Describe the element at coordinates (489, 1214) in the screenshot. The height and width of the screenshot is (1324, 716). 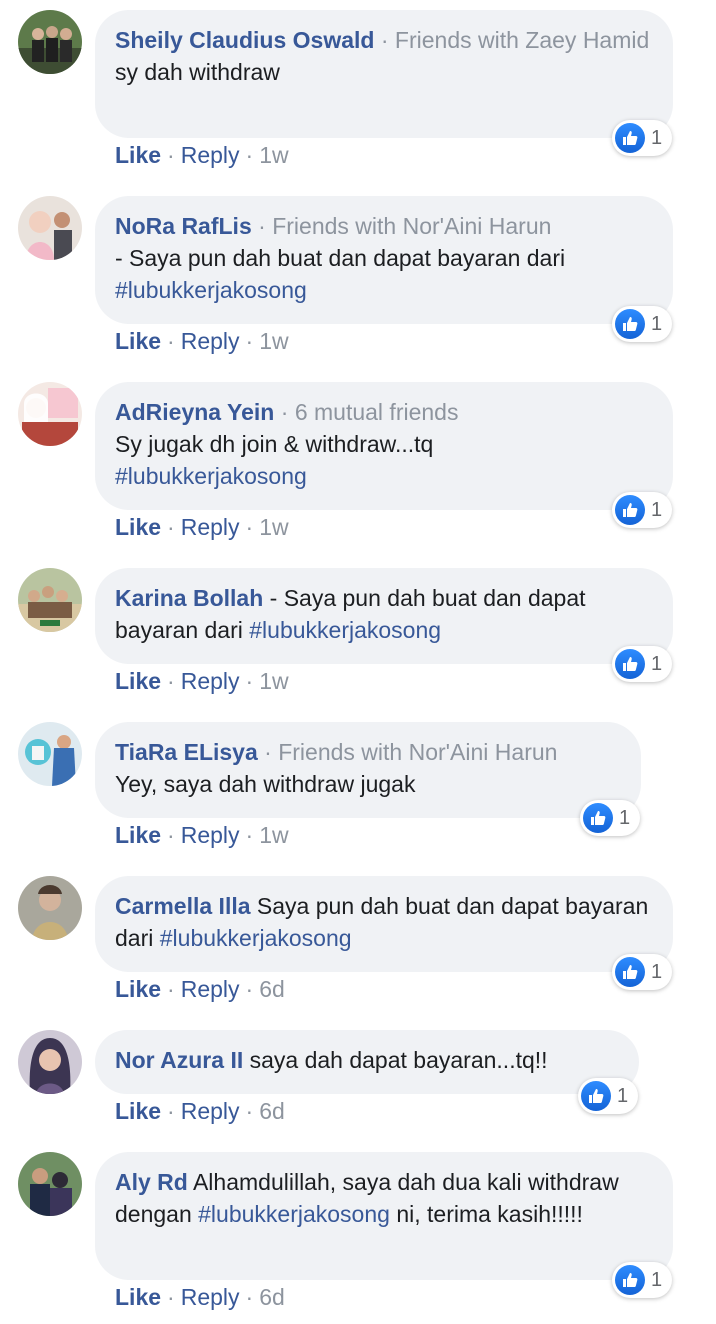
I see `comment-text-end: ni, terima kasih!!!!!` at that location.